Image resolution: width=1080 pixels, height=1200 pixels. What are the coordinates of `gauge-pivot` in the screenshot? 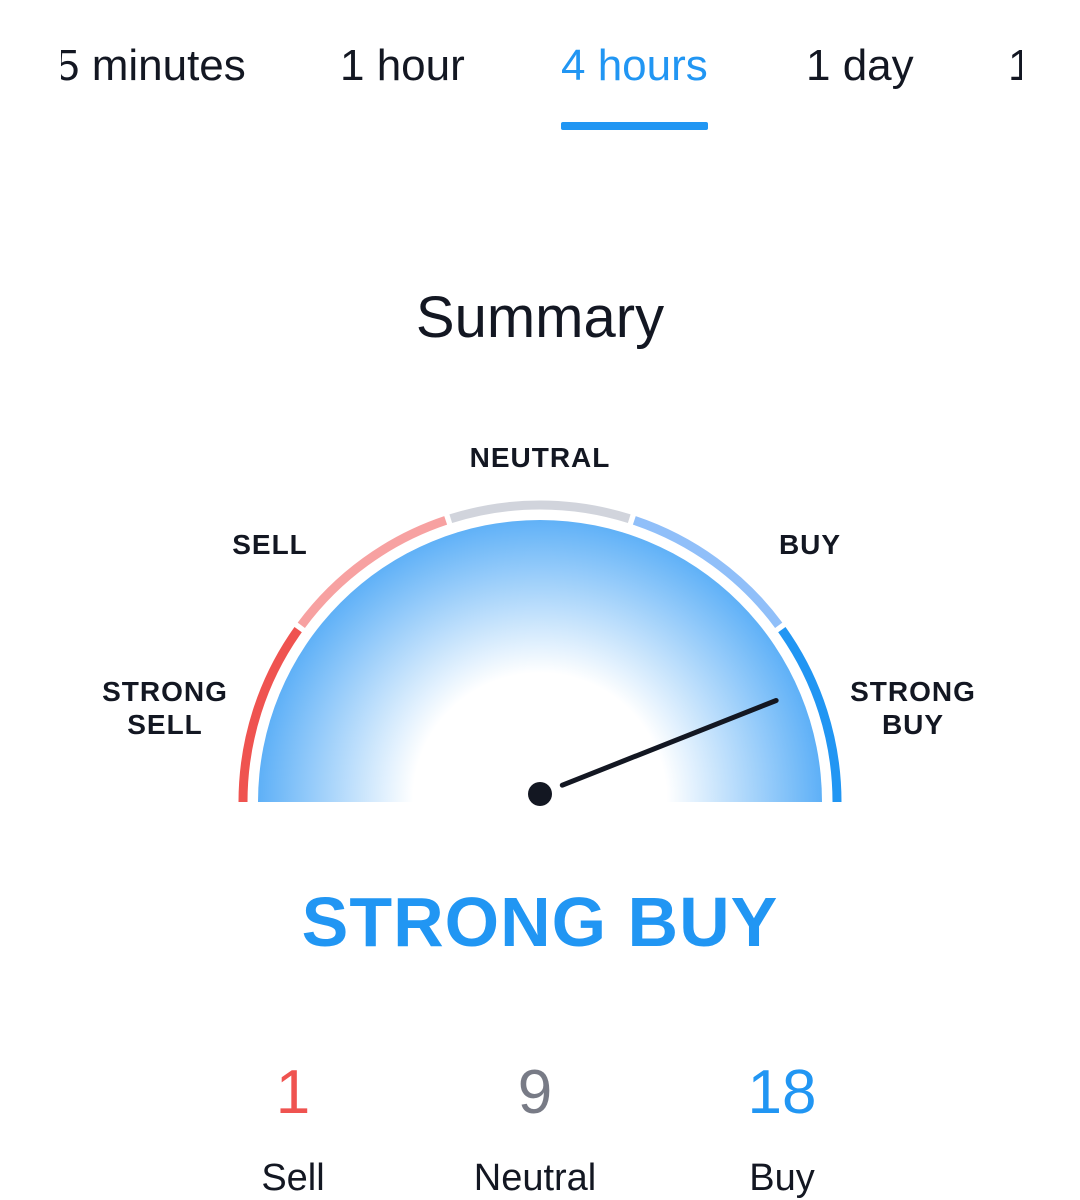 It's located at (540, 794).